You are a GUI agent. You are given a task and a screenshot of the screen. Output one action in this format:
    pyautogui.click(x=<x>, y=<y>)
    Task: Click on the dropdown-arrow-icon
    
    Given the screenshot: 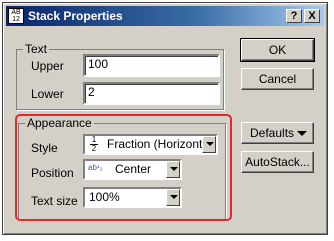 What is the action you would take?
    pyautogui.click(x=302, y=133)
    